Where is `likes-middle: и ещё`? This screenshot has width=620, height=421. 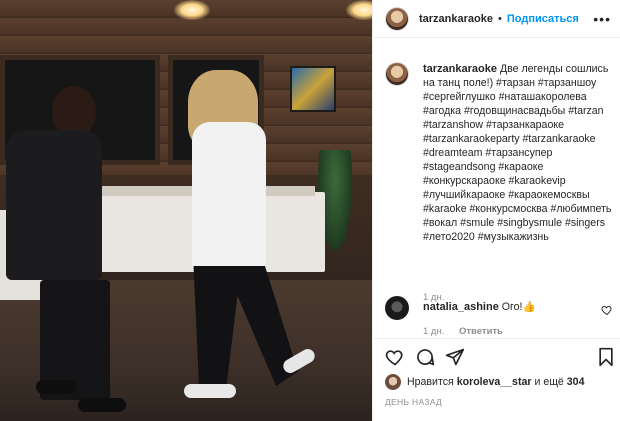 likes-middle: и ещё is located at coordinates (549, 382).